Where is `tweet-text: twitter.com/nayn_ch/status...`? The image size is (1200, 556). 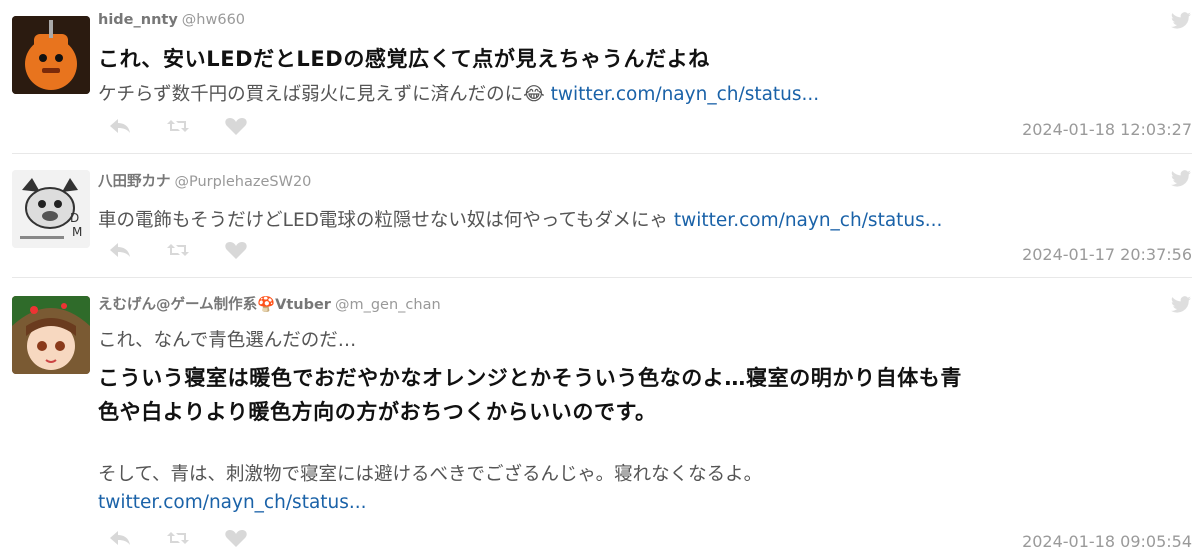
tweet-text: twitter.com/nayn_ch/status... is located at coordinates (232, 502).